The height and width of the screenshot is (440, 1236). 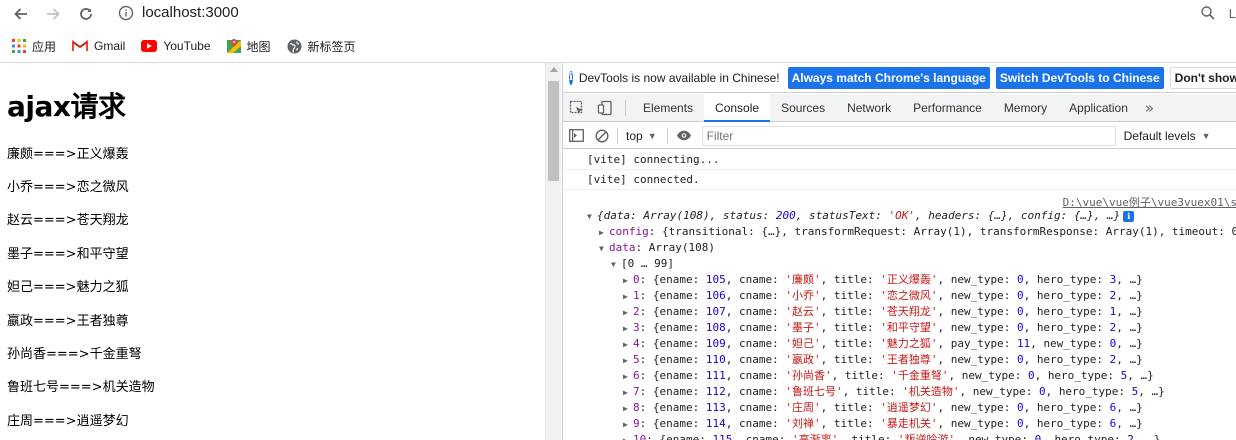 What do you see at coordinates (1167, 136) in the screenshot?
I see `log-levels-dropdown: Default levels ▼` at bounding box center [1167, 136].